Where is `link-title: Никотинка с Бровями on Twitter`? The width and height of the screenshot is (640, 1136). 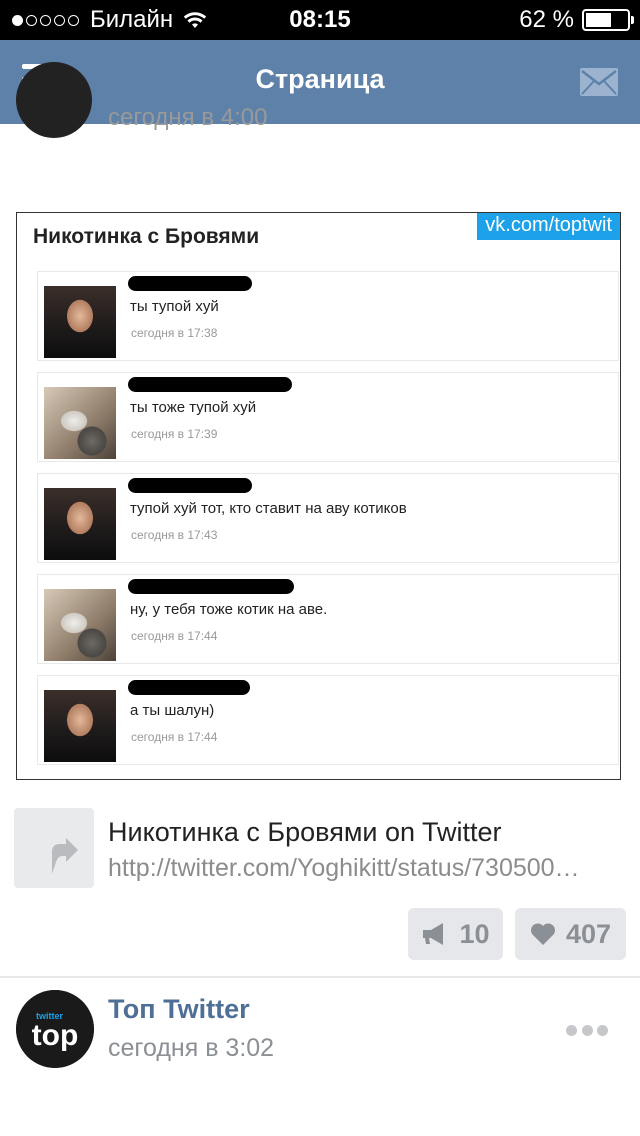
link-title: Никотинка с Бровями on Twitter is located at coordinates (305, 832).